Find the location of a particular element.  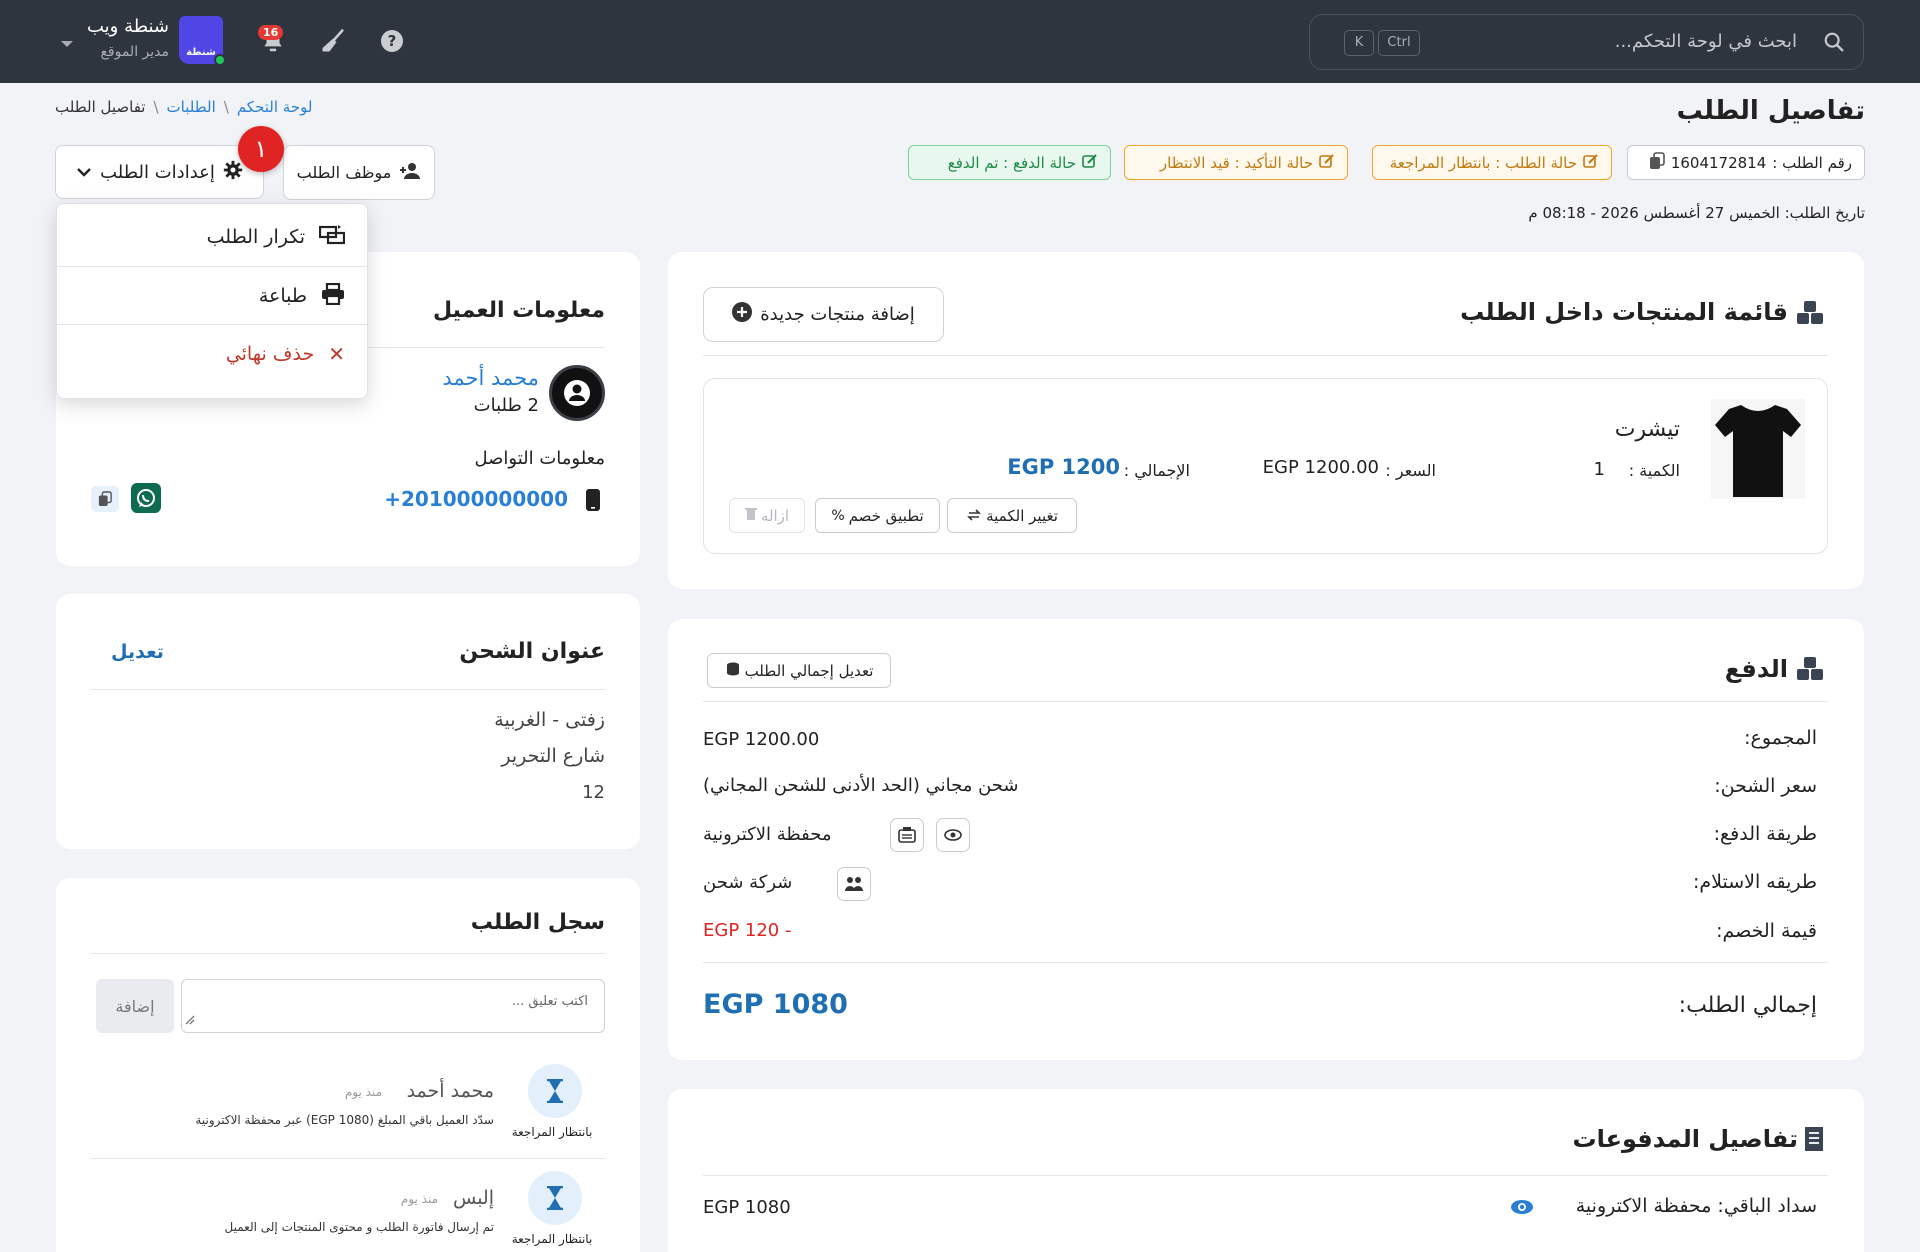

payment-method-value: محفظة الاكترونية is located at coordinates (767, 834).